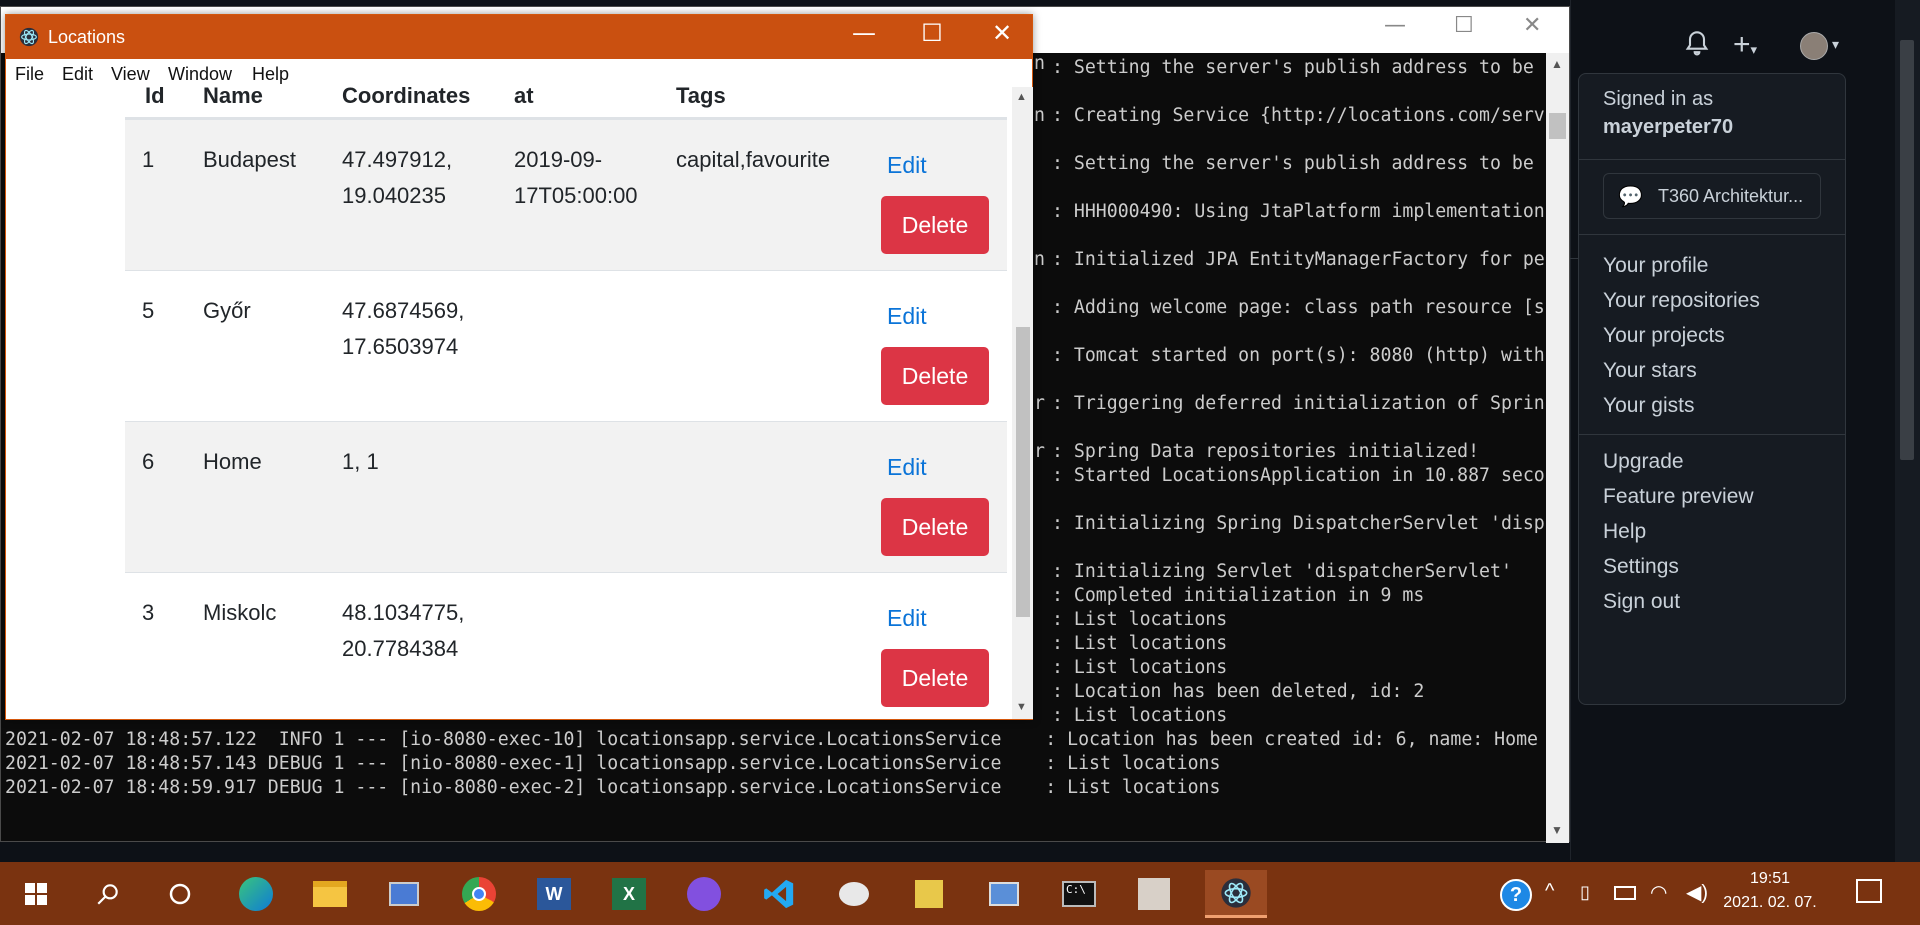 The height and width of the screenshot is (925, 1920). Describe the element at coordinates (148, 159) in the screenshot. I see `cell-id: 1` at that location.